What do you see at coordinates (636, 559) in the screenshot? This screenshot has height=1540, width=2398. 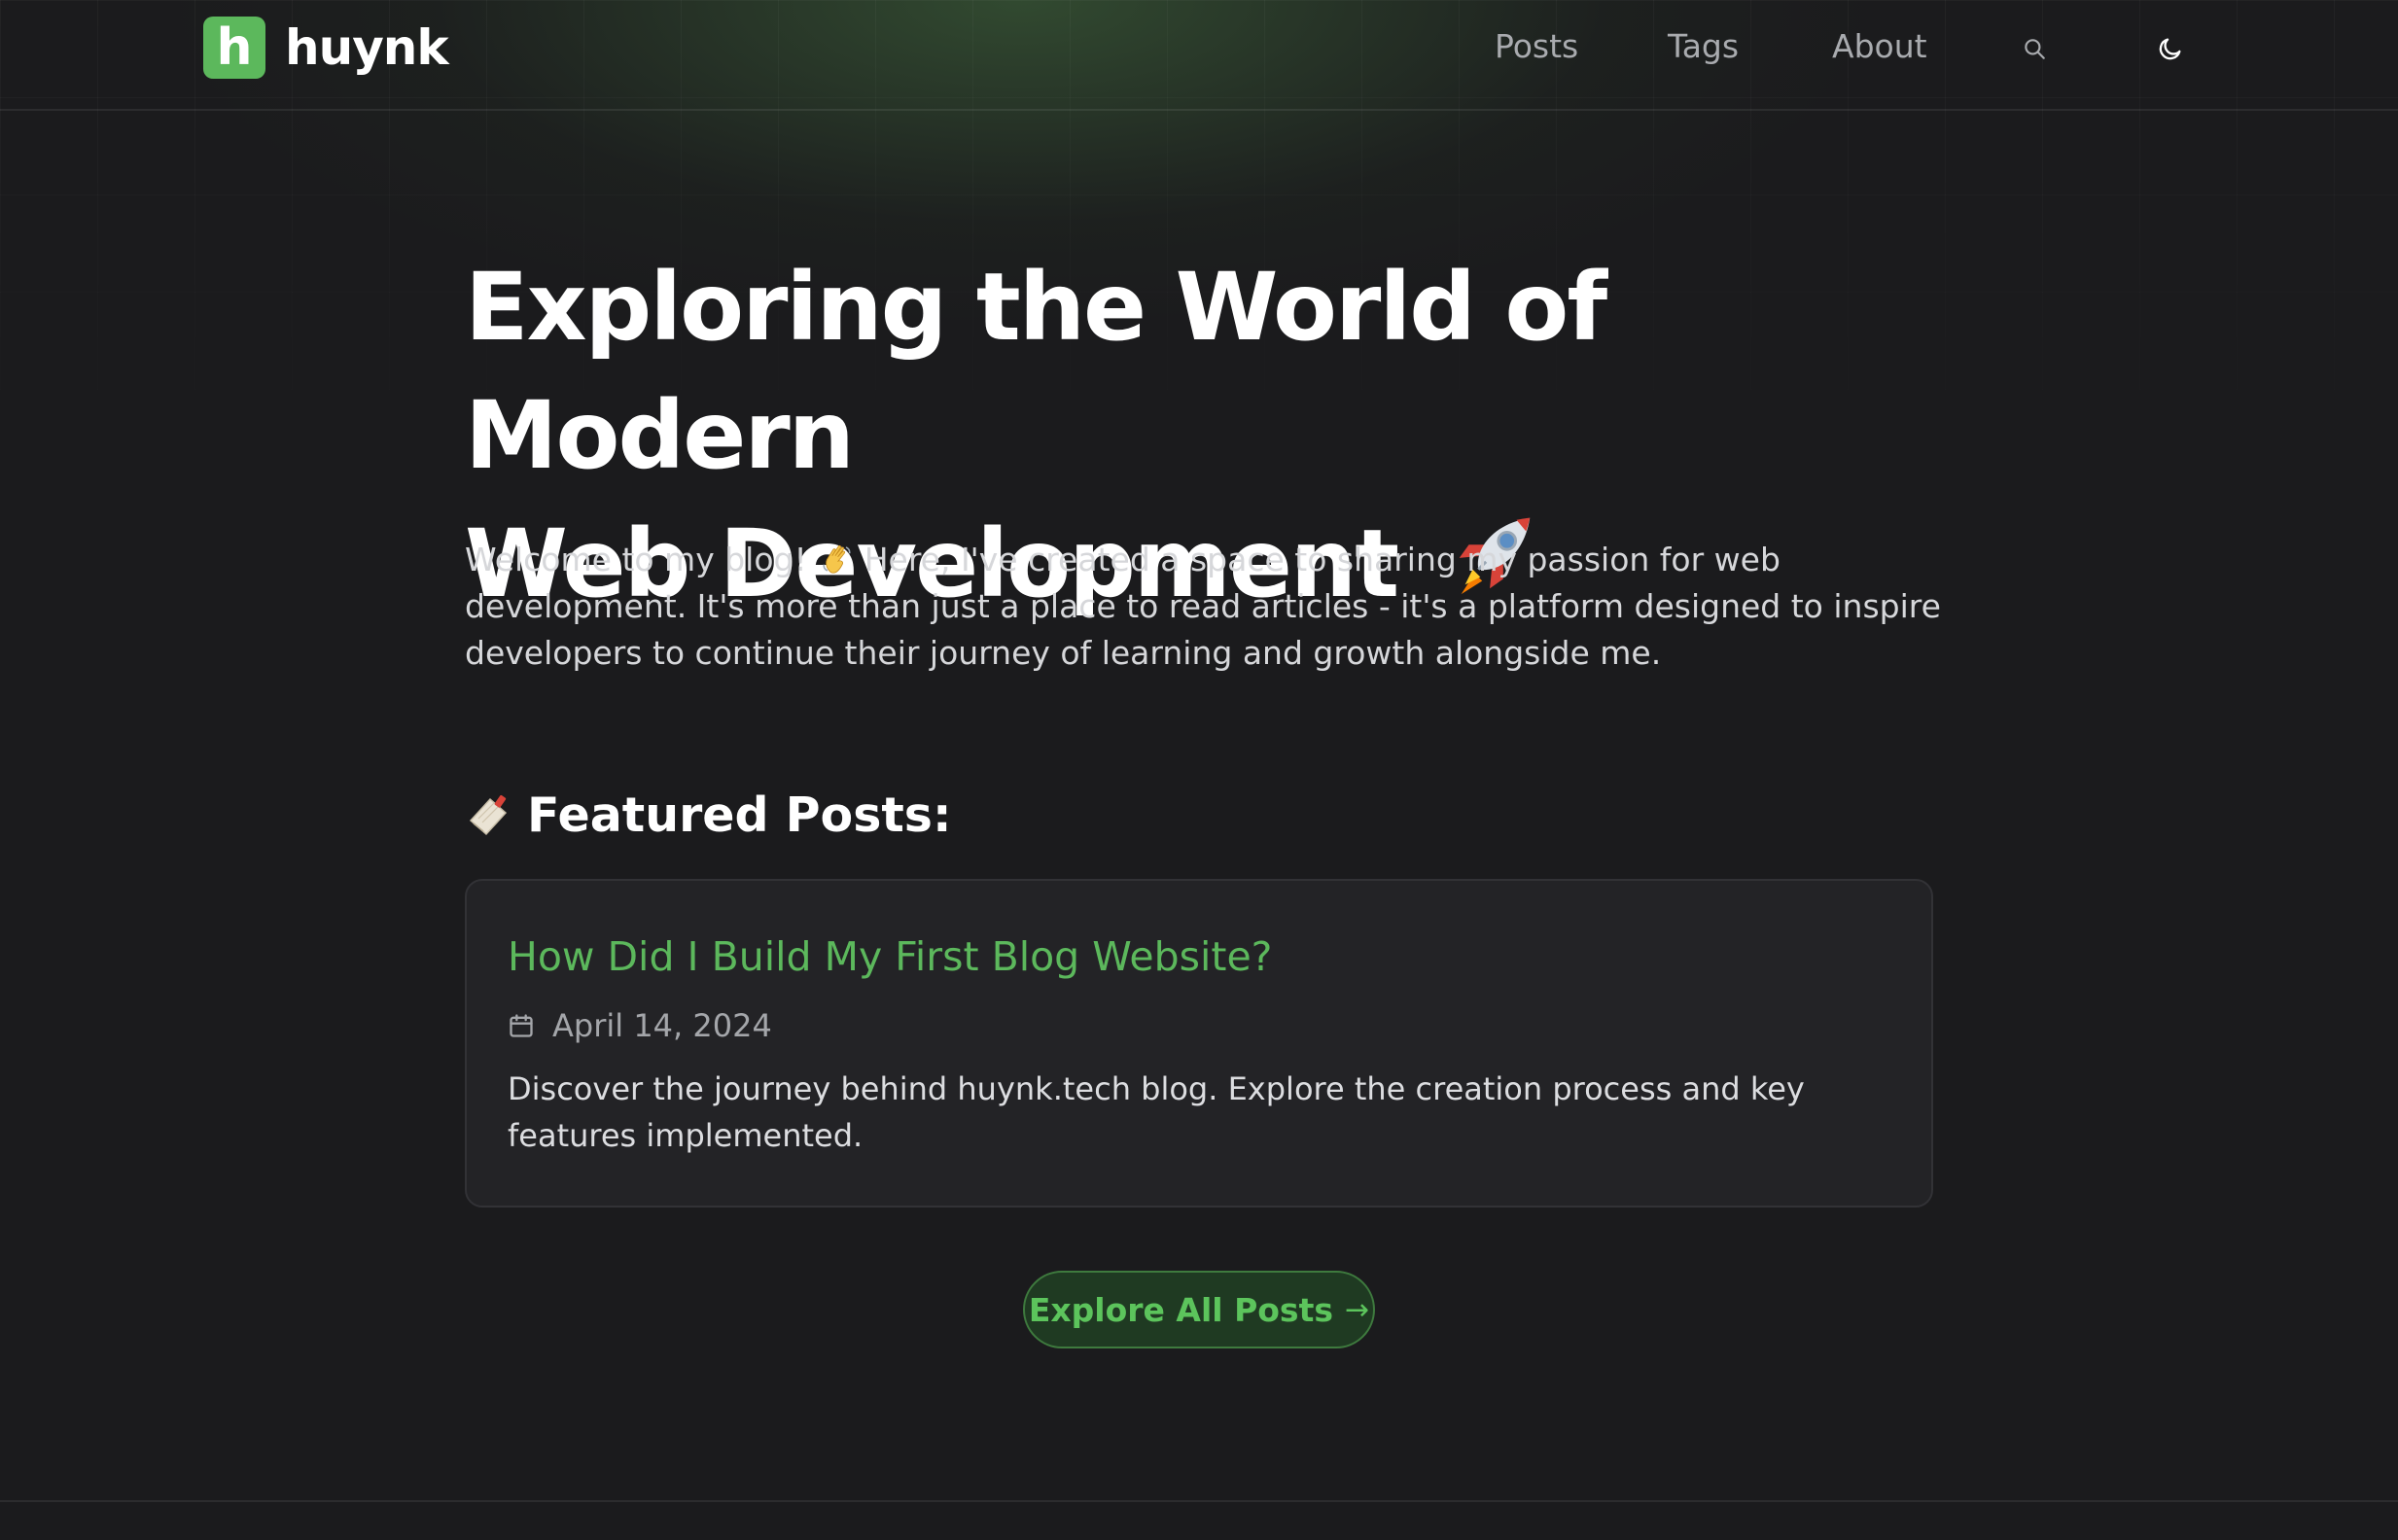 I see `intro-text-start: Welcome to my blog!` at bounding box center [636, 559].